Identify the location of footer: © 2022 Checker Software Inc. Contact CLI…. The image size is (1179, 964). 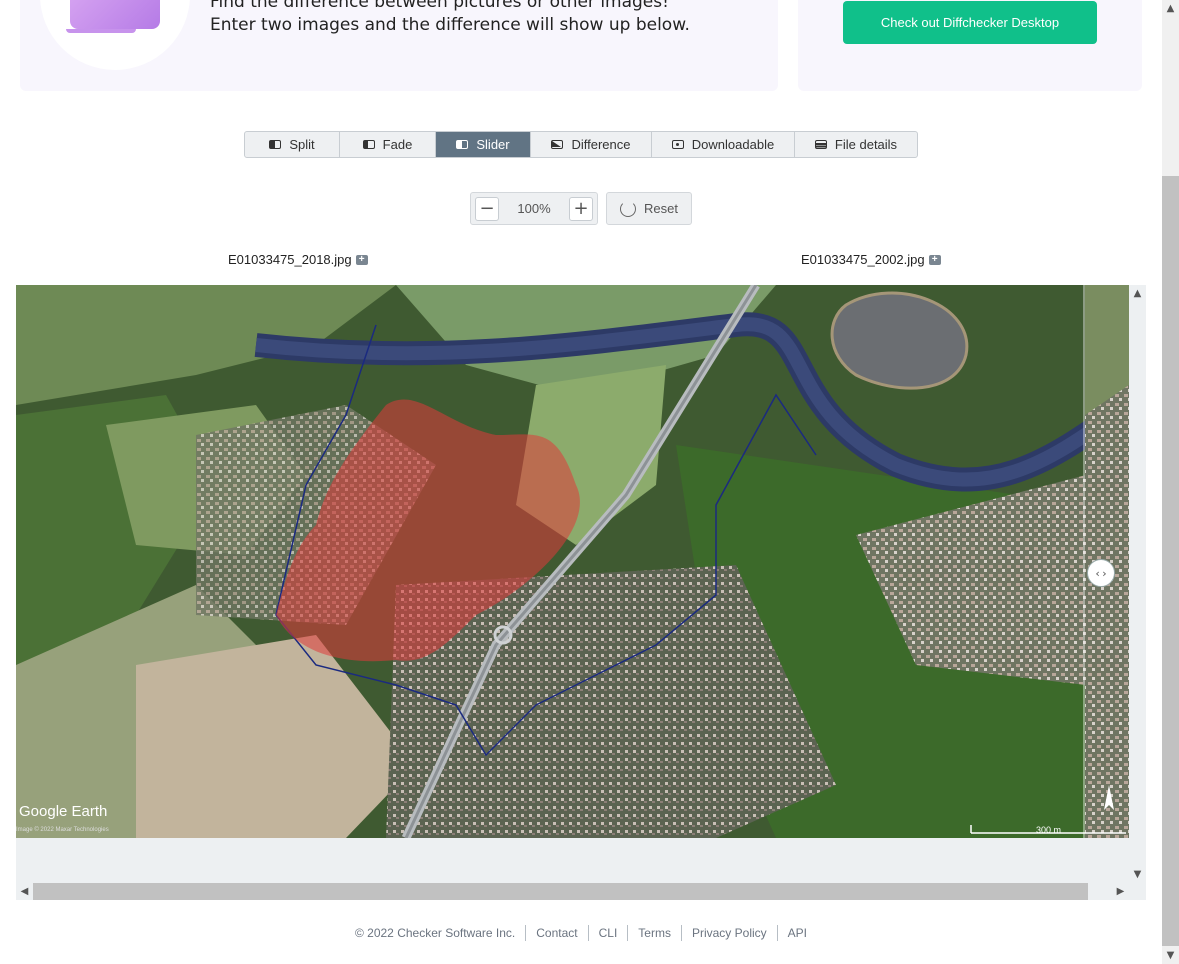
(581, 933).